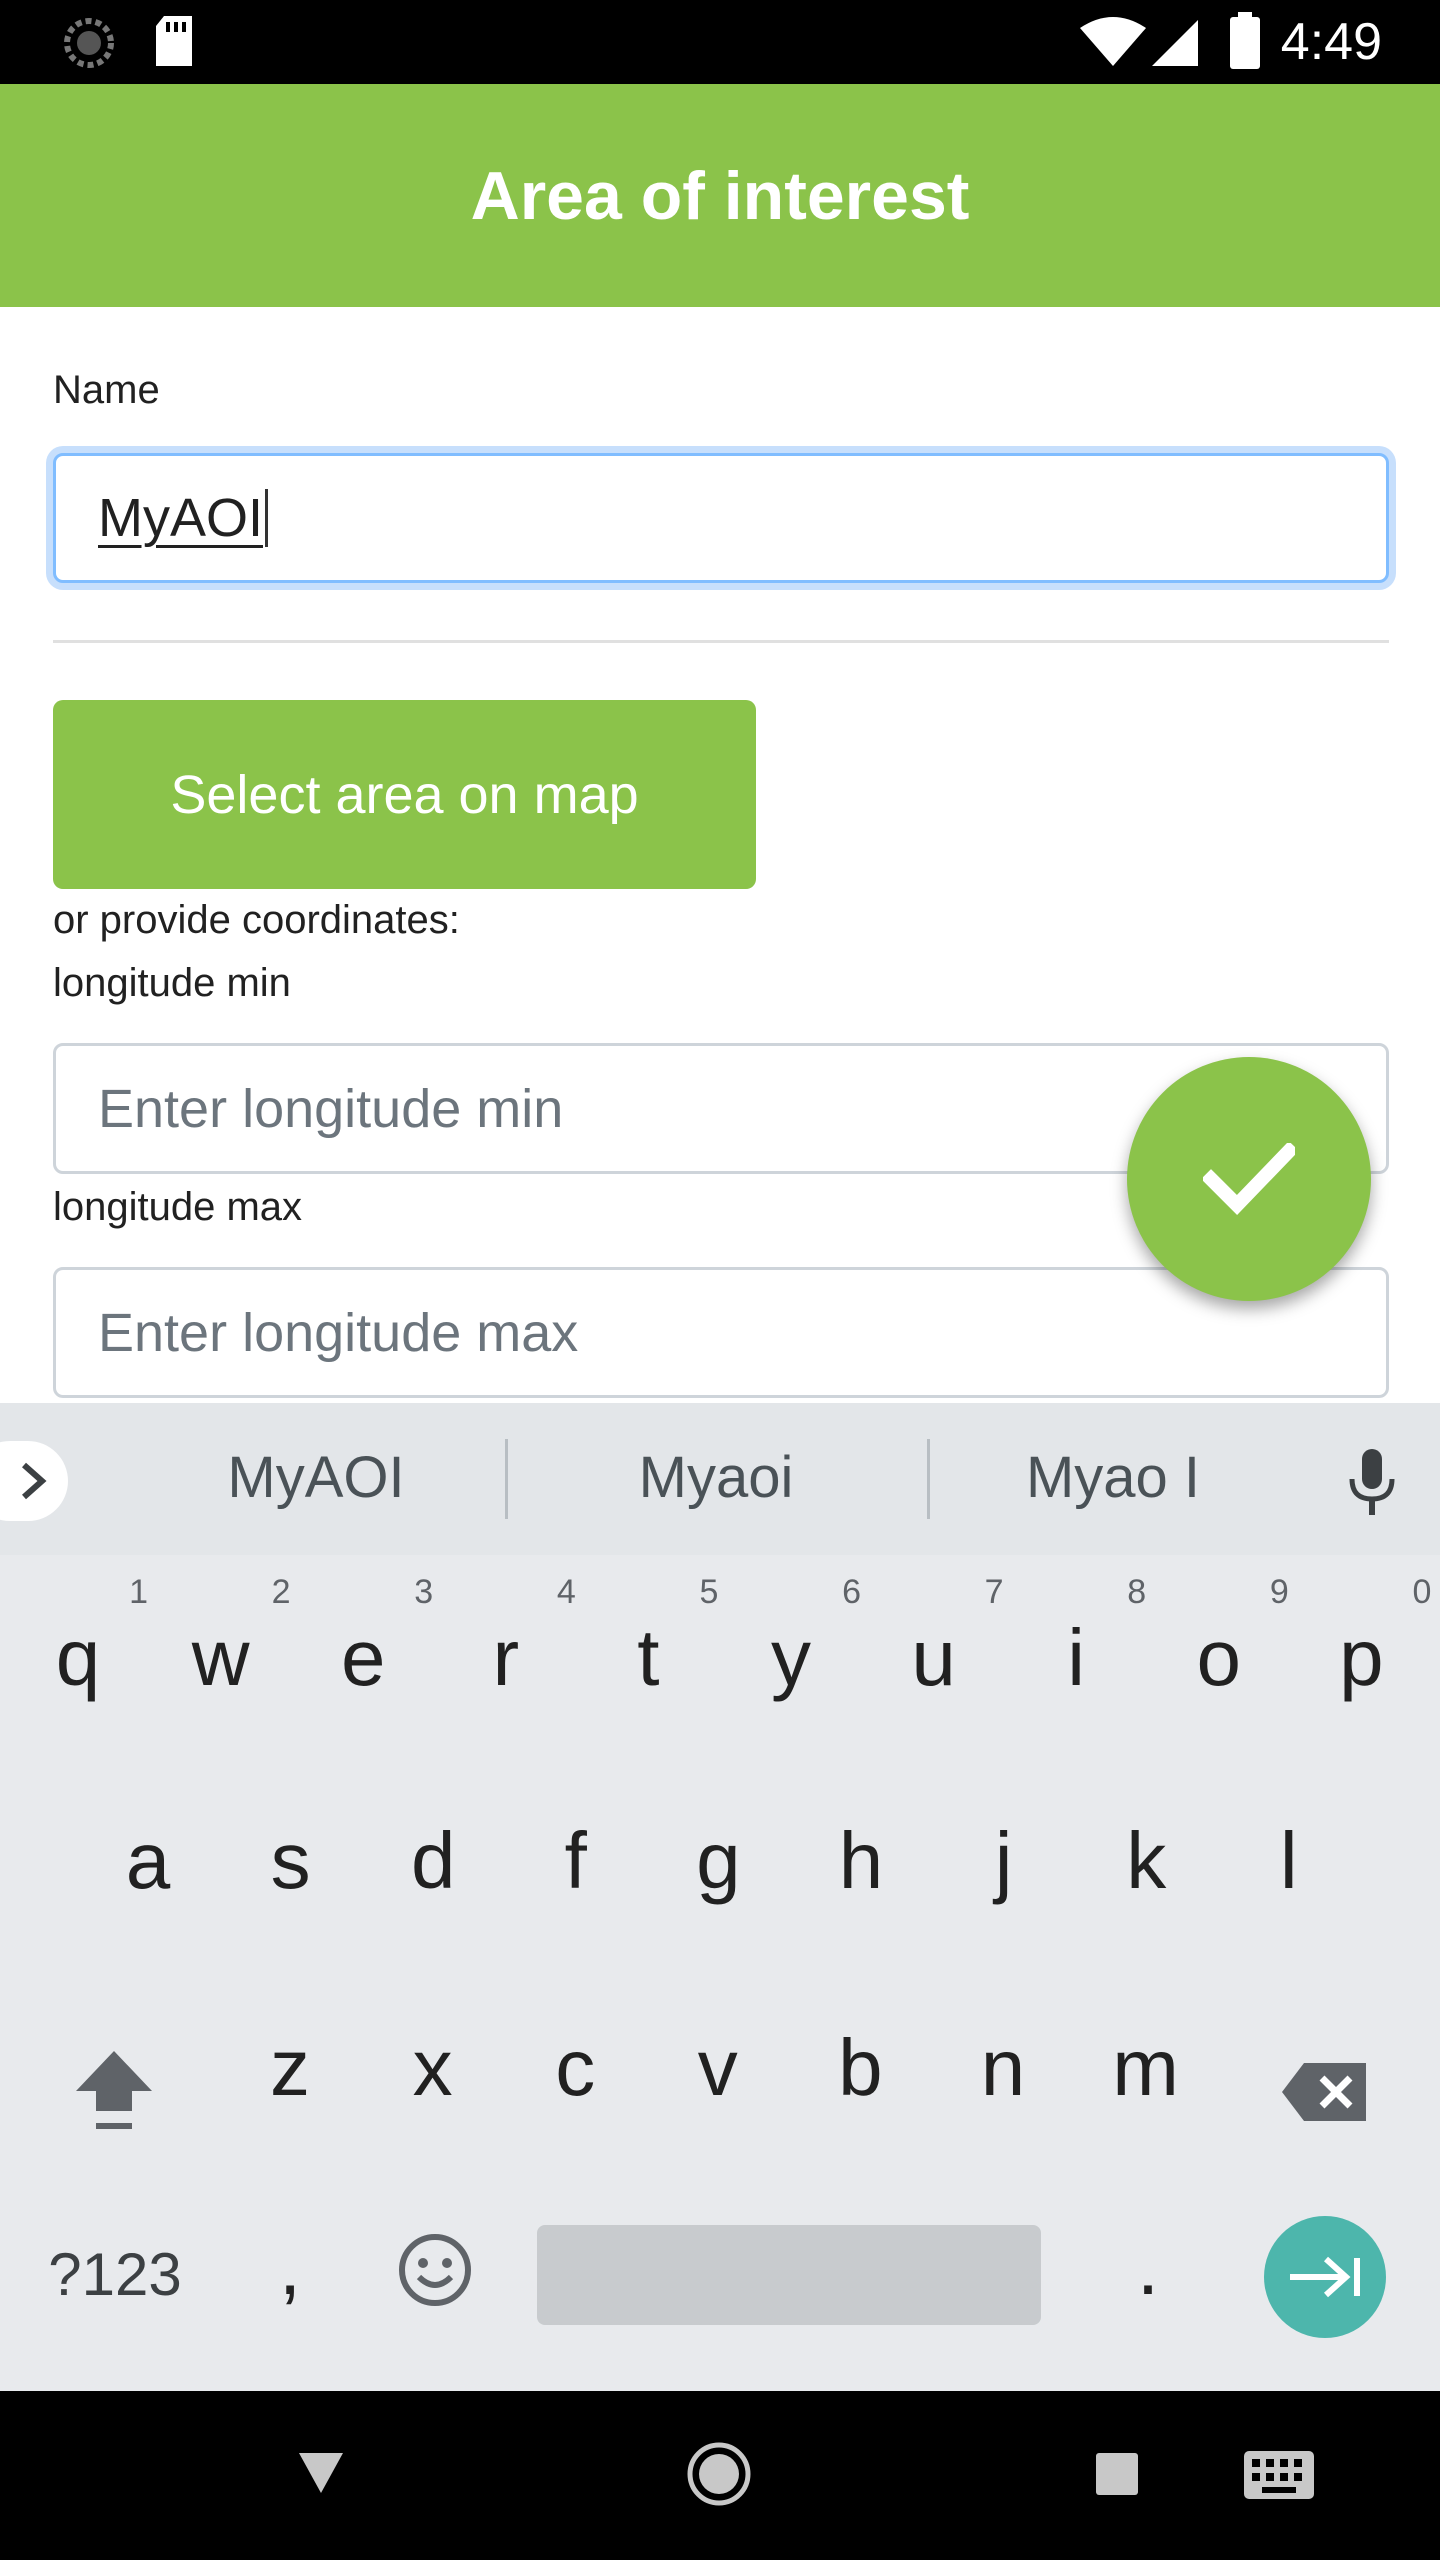 The width and height of the screenshot is (1440, 2560). I want to click on suggestion-1: MyAOI, so click(316, 1478).